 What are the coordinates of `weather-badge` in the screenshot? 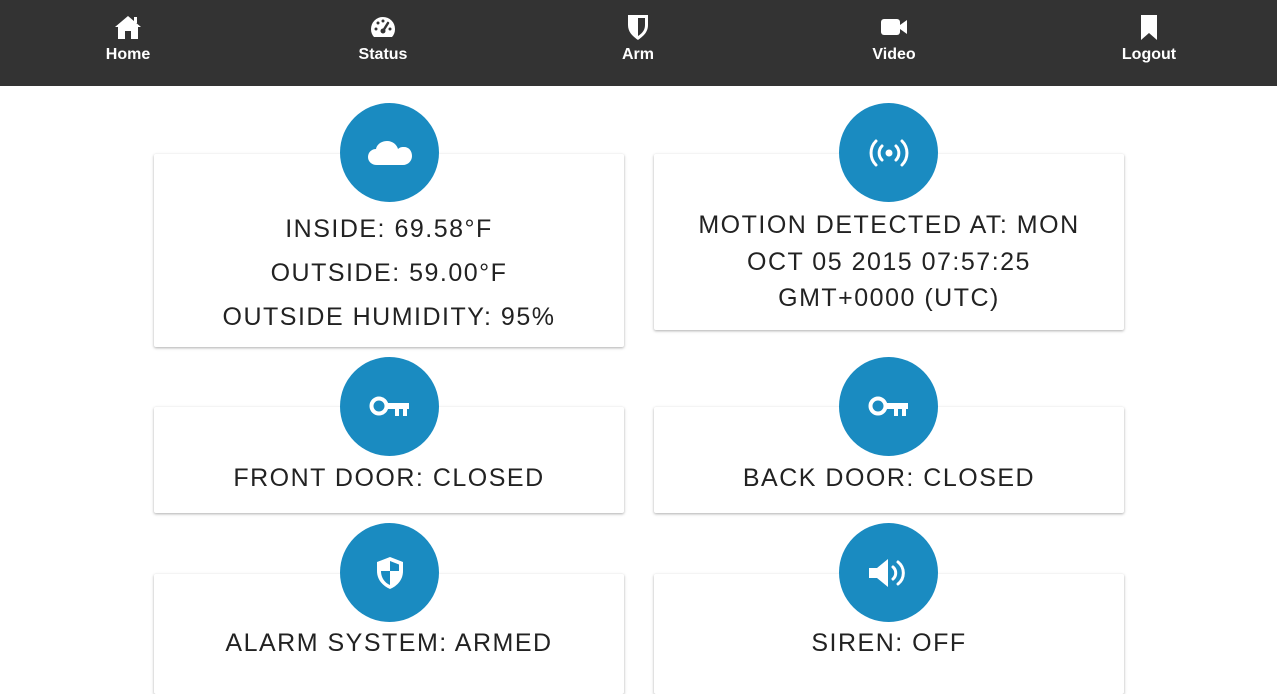 It's located at (389, 152).